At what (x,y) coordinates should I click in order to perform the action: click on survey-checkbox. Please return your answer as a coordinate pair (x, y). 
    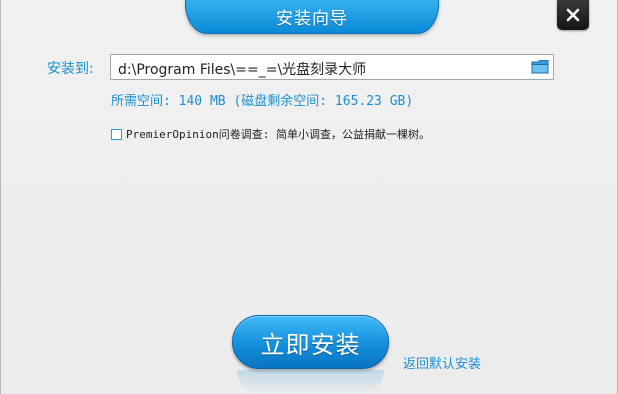
    Looking at the image, I should click on (116, 134).